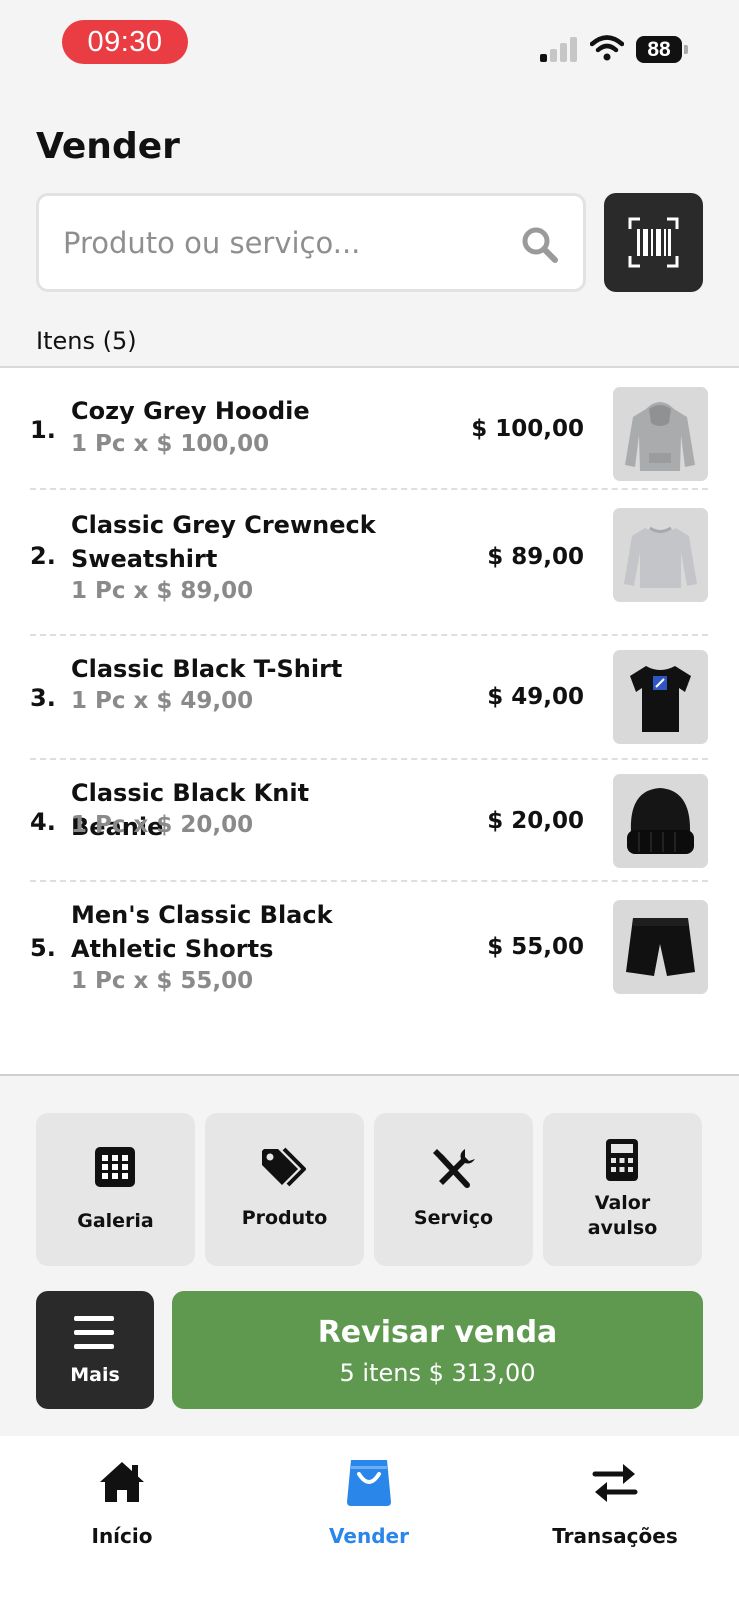  Describe the element at coordinates (660, 697) in the screenshot. I see `product-image-black-tshirt` at that location.